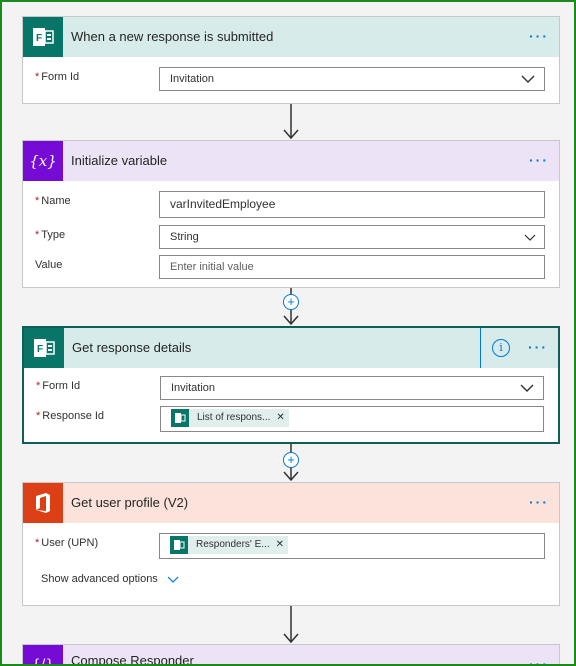 This screenshot has height=666, width=576. I want to click on dynamic-content-token: Responders' E... ✕, so click(229, 545).